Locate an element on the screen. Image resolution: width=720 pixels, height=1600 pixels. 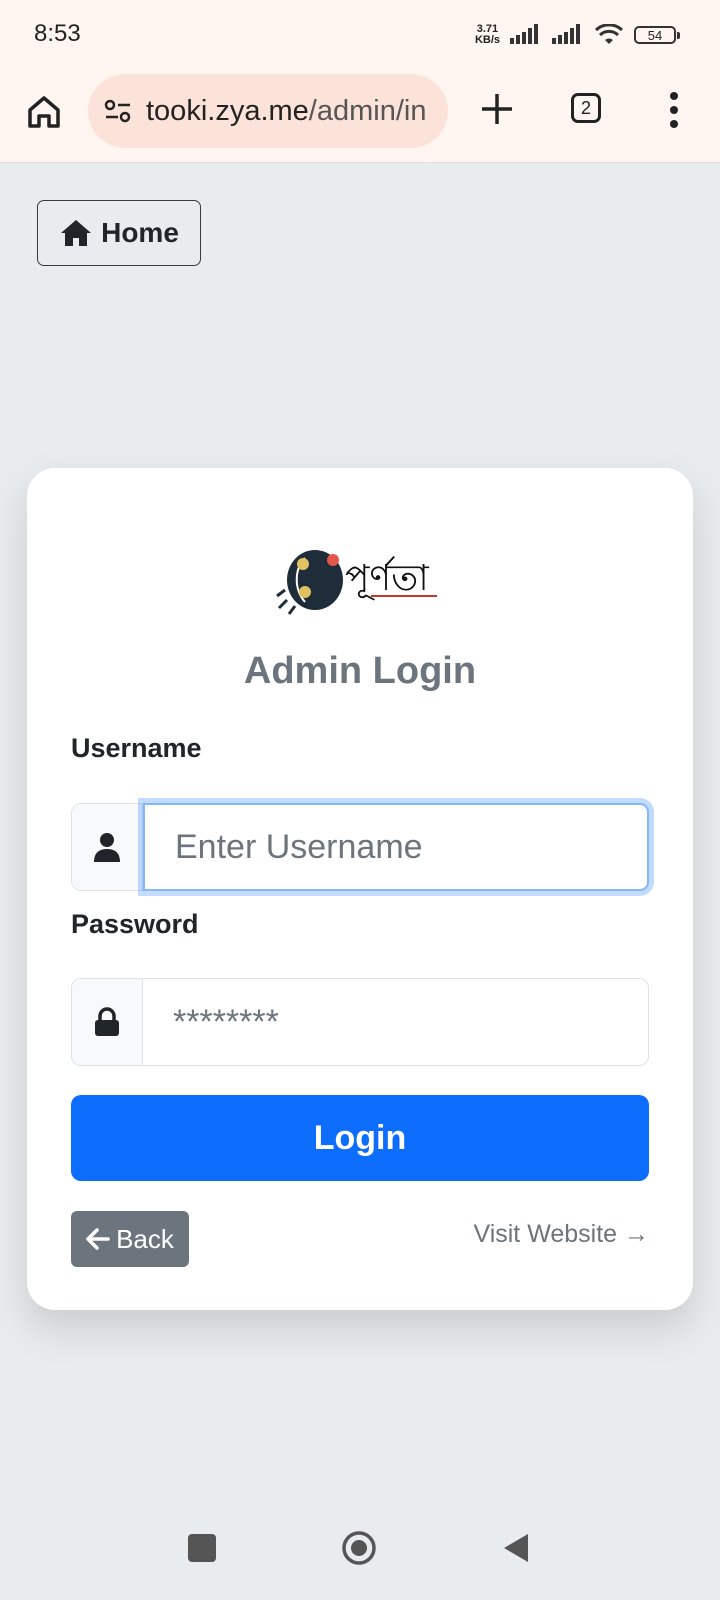
username-input is located at coordinates (396, 847).